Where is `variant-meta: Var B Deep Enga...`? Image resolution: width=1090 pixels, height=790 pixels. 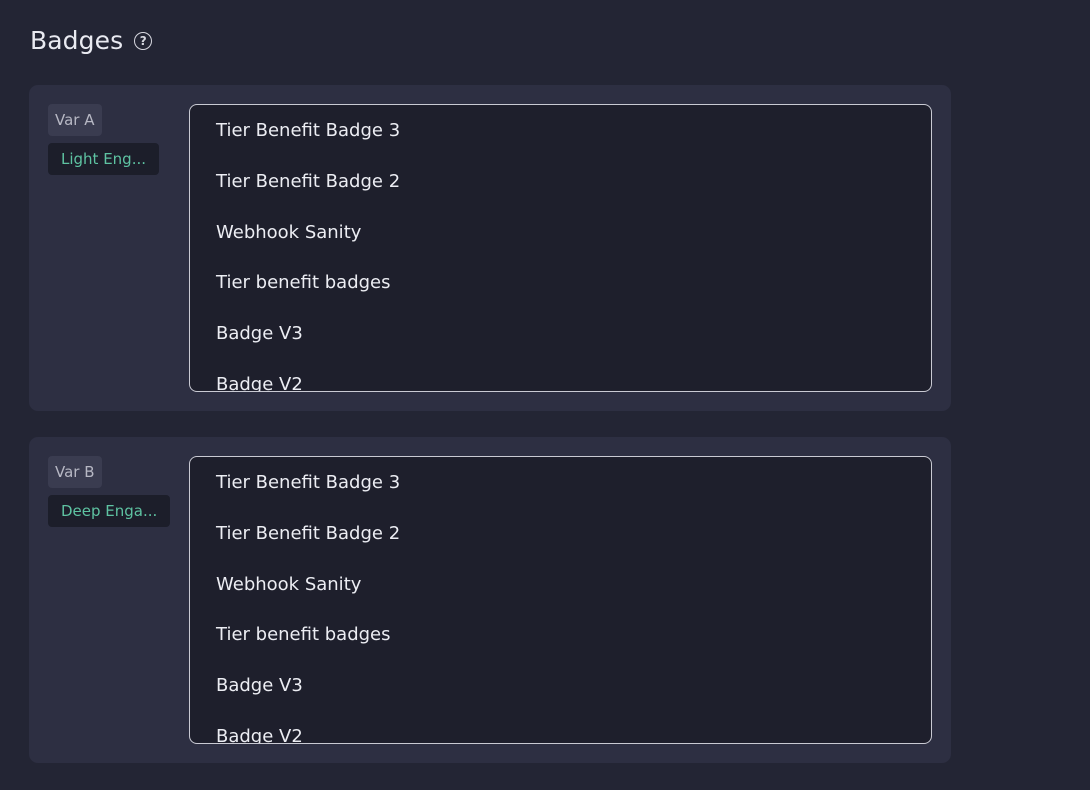 variant-meta: Var B Deep Enga... is located at coordinates (109, 491).